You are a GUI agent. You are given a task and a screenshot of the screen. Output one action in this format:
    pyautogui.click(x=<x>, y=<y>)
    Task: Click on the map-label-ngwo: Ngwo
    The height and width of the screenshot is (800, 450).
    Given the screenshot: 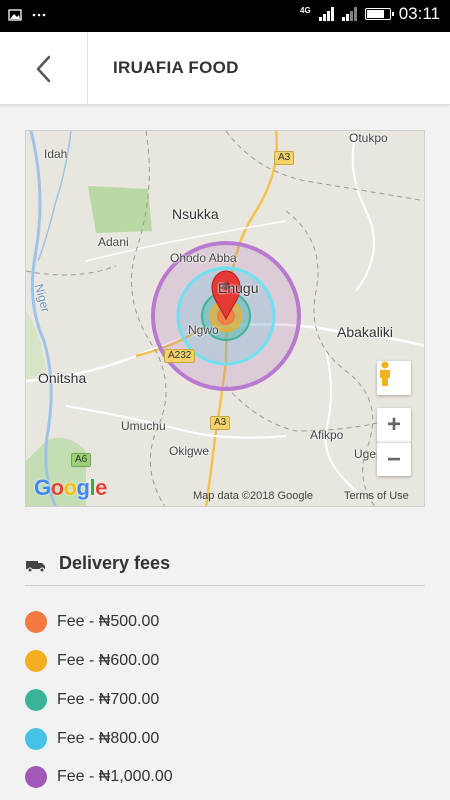 What is the action you would take?
    pyautogui.click(x=203, y=330)
    